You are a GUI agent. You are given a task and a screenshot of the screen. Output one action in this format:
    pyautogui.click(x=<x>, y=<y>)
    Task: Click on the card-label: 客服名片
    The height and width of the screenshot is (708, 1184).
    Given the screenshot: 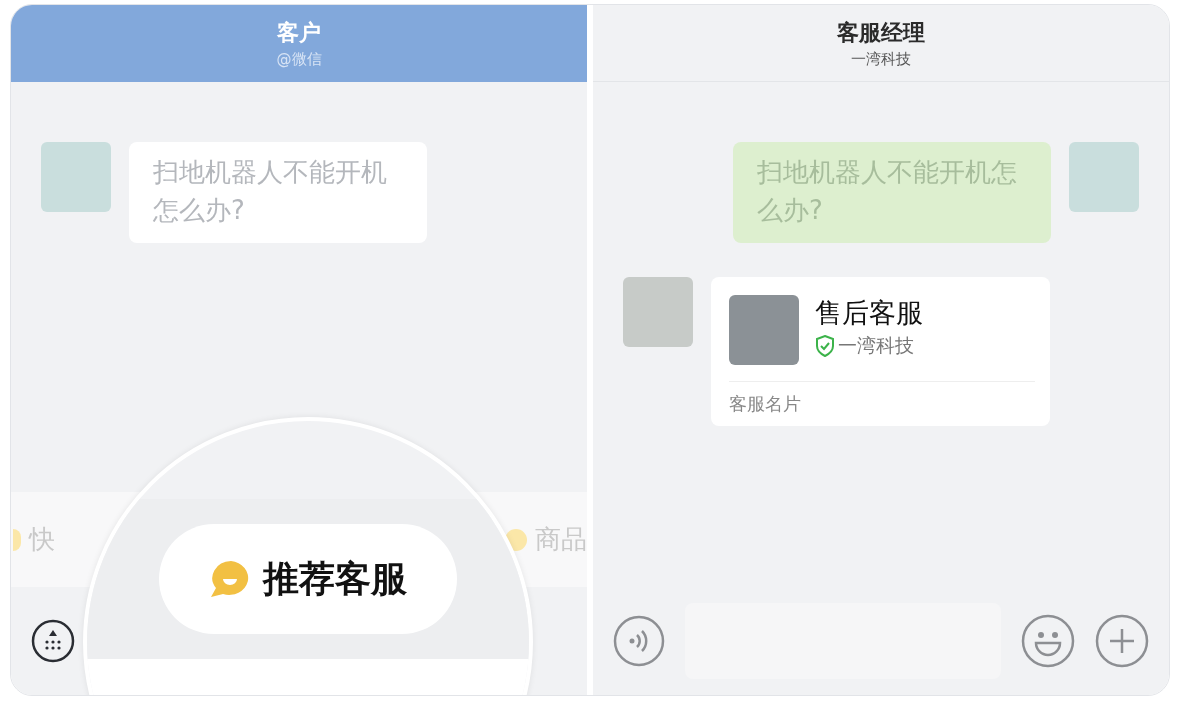 What is the action you would take?
    pyautogui.click(x=765, y=404)
    